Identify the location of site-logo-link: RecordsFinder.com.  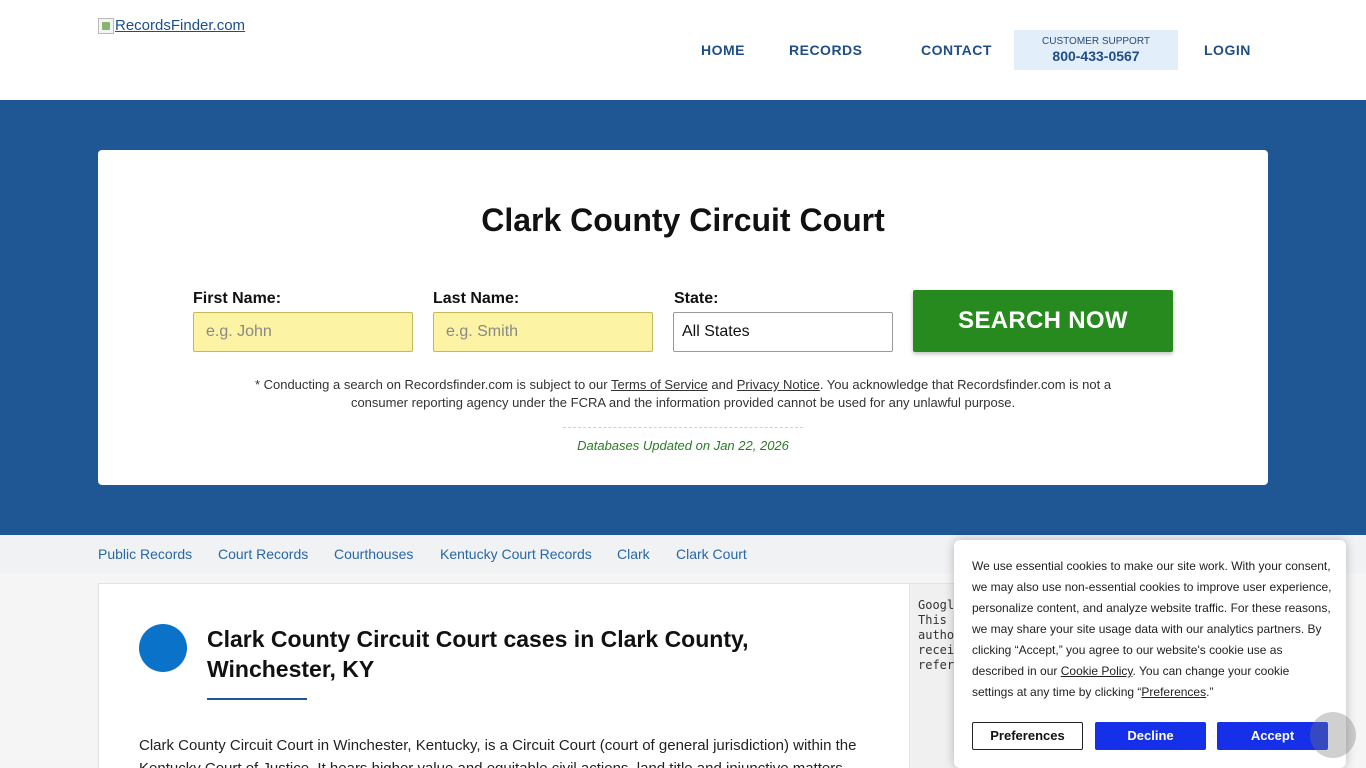
(171, 25).